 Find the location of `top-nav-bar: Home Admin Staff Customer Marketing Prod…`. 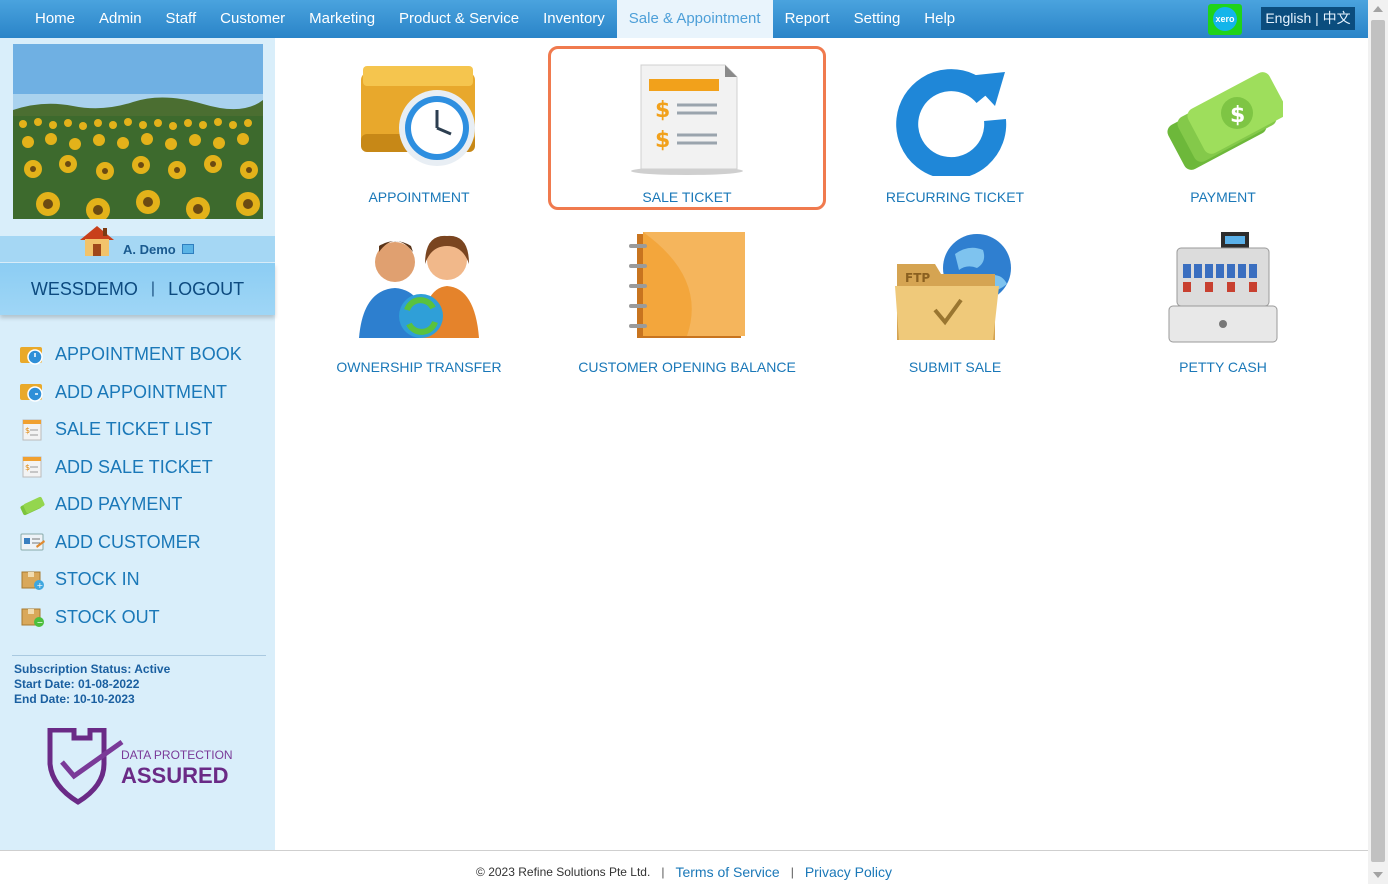

top-nav-bar: Home Admin Staff Customer Marketing Prod… is located at coordinates (684, 19).